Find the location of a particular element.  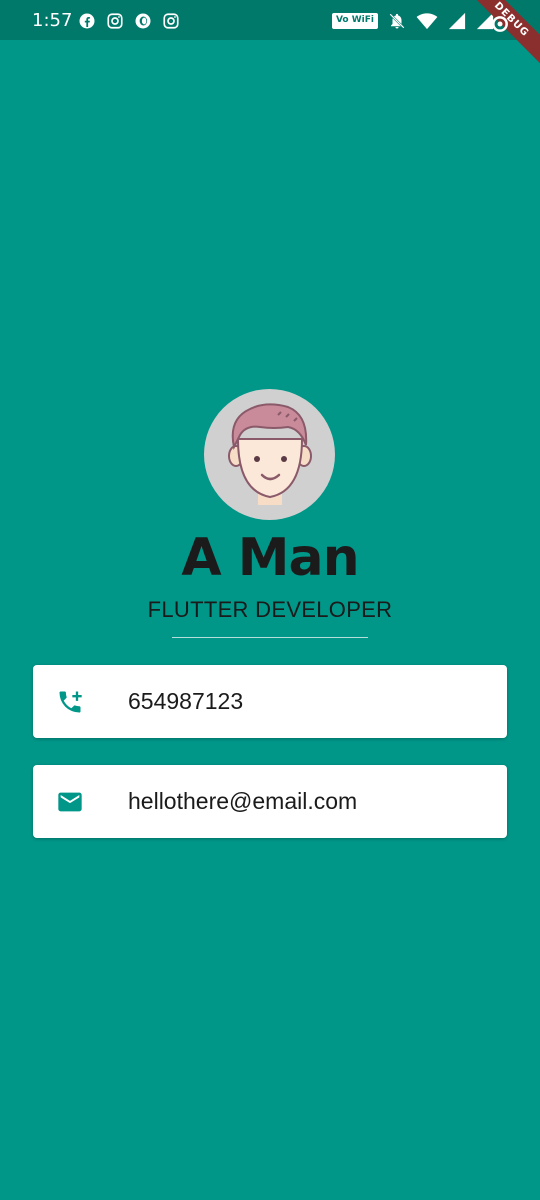

notification-icons is located at coordinates (129, 21).